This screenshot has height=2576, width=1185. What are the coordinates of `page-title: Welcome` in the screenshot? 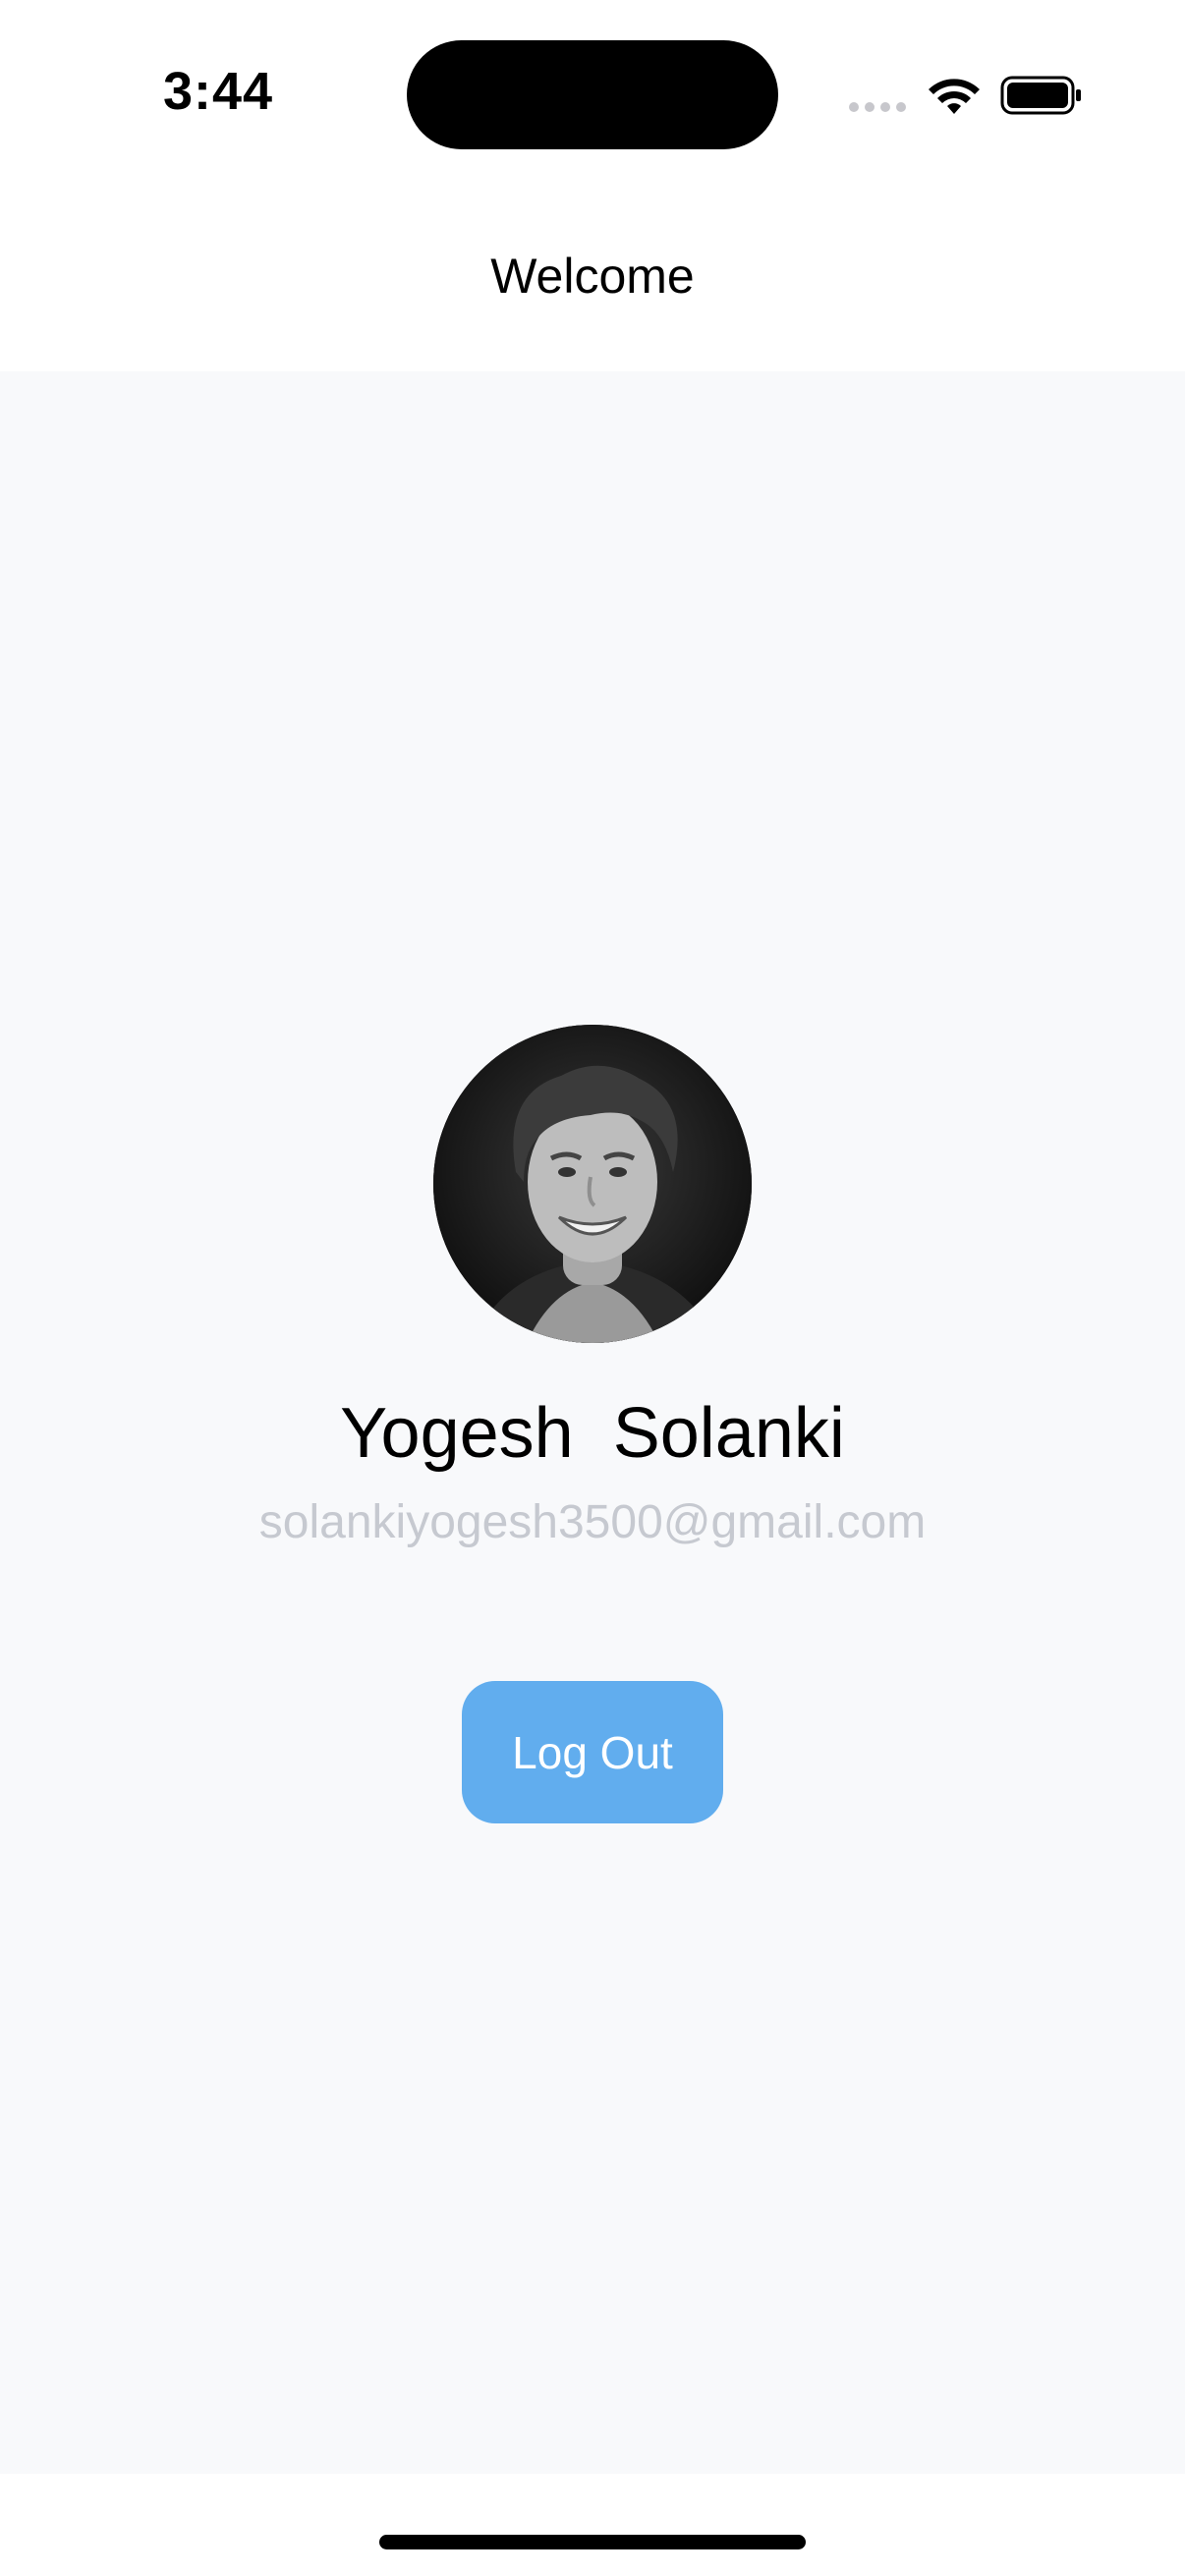 It's located at (592, 276).